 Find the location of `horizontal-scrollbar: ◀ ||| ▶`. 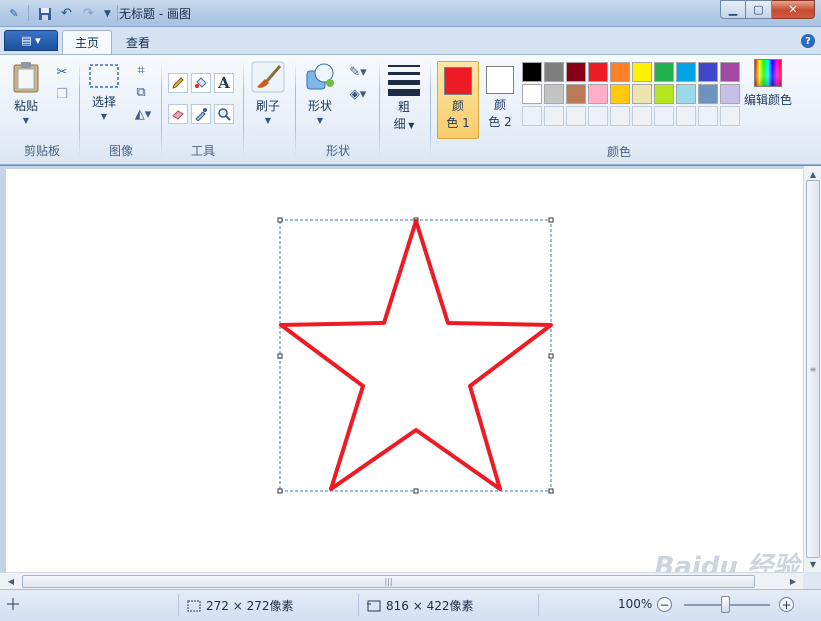

horizontal-scrollbar: ◀ ||| ▶ is located at coordinates (401, 580).